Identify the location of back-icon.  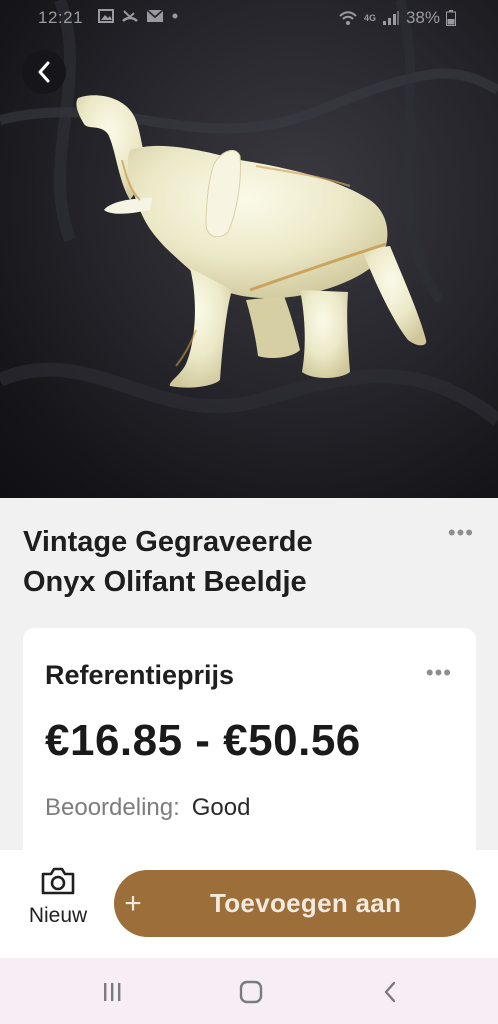
(390, 992).